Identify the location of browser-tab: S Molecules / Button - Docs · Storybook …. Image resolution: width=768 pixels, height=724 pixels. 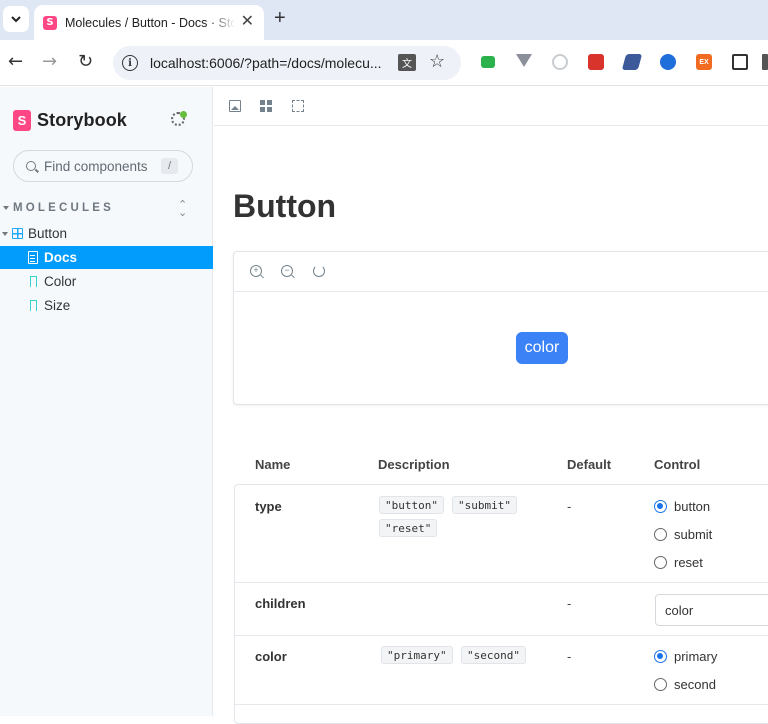
(149, 22).